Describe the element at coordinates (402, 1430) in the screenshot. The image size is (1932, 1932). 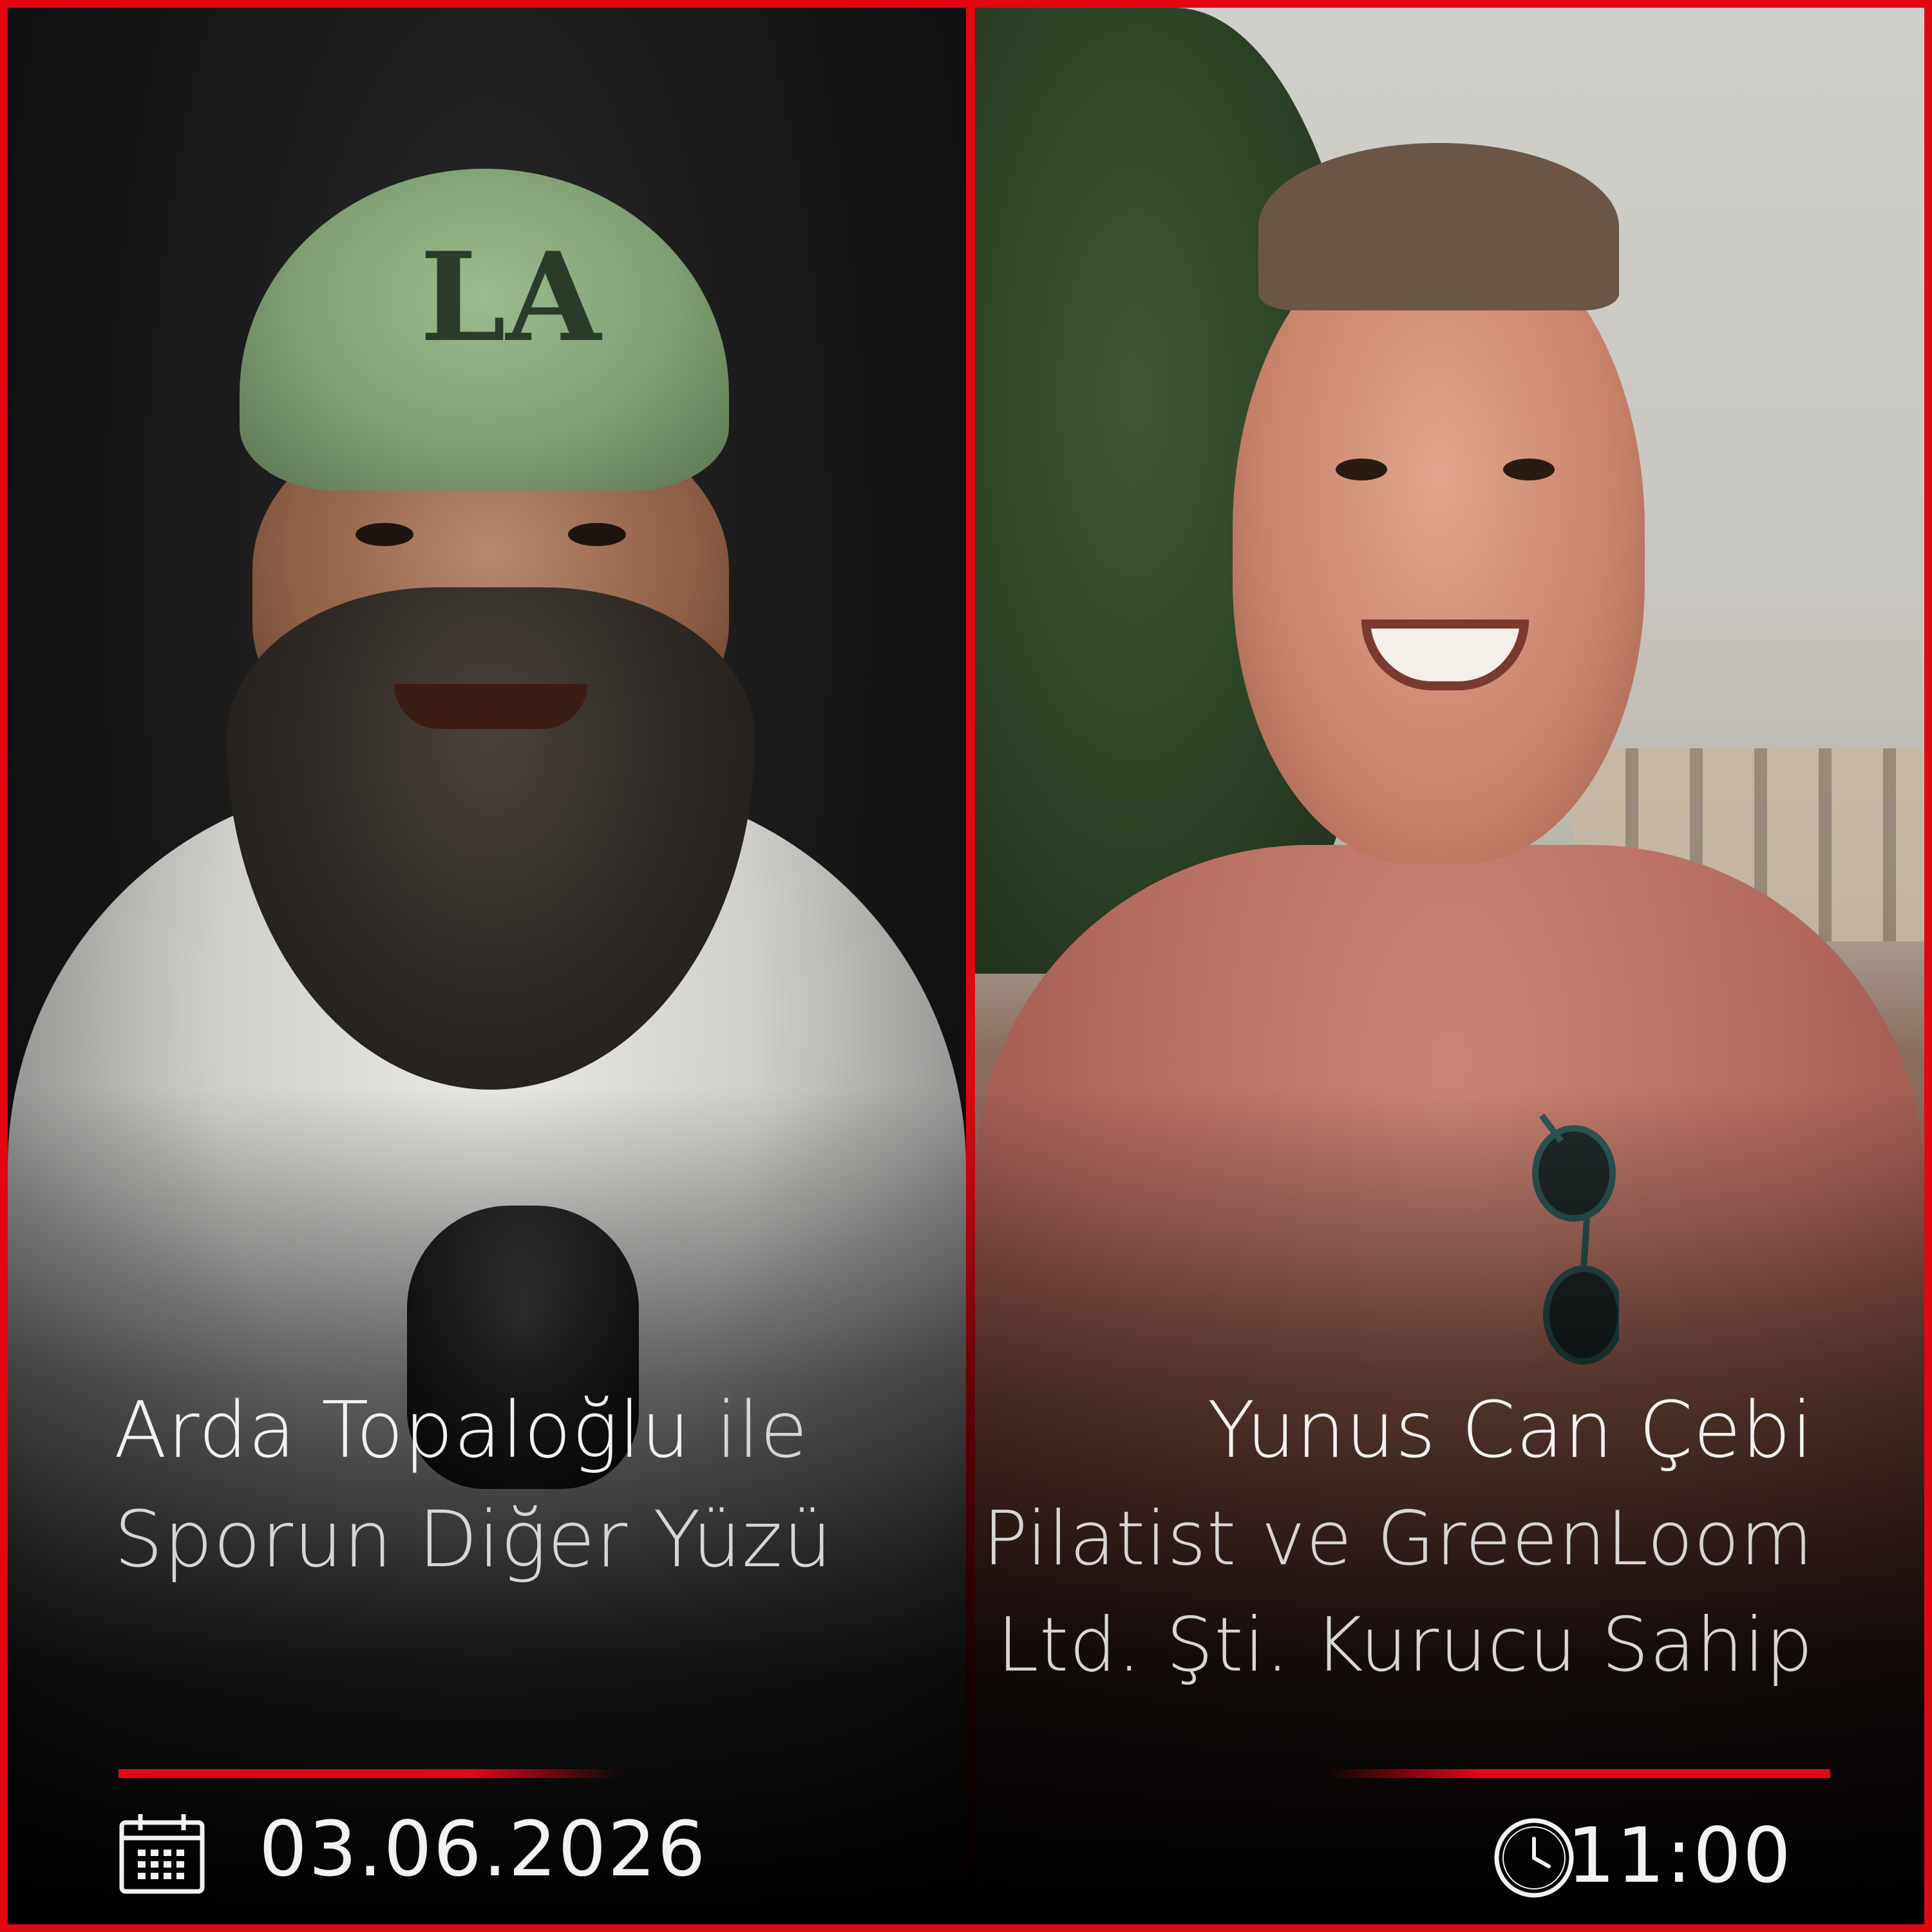
I see `host-name: Arda Topaloğlu` at that location.